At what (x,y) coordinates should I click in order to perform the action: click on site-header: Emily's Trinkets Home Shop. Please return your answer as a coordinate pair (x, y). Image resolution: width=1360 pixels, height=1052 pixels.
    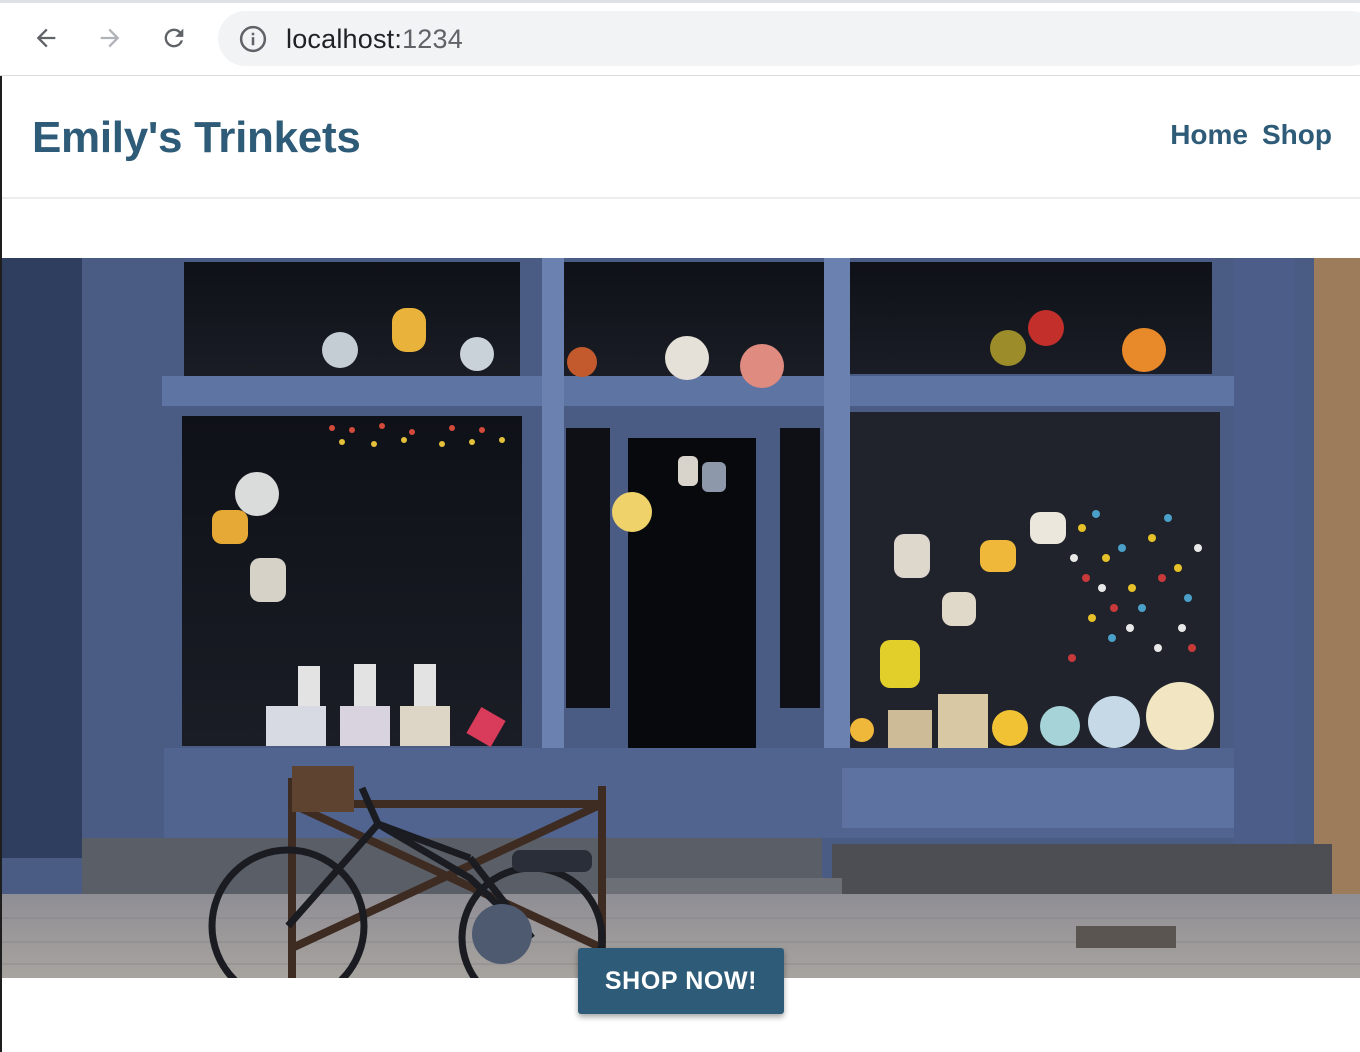
    Looking at the image, I should click on (681, 138).